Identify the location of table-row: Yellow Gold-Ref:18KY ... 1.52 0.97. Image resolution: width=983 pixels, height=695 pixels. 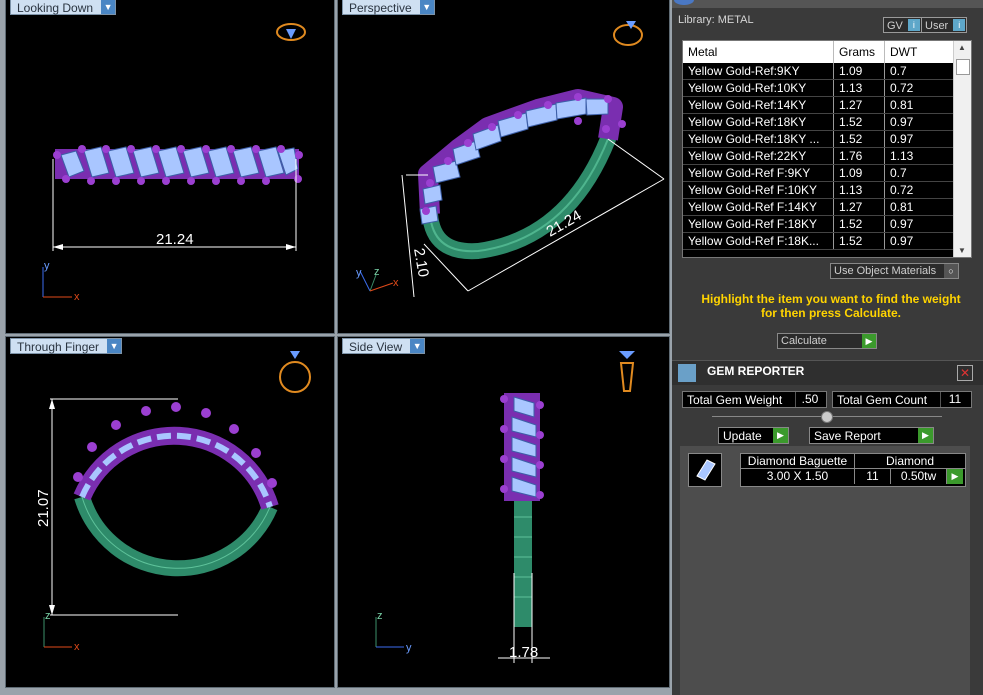
(826, 139).